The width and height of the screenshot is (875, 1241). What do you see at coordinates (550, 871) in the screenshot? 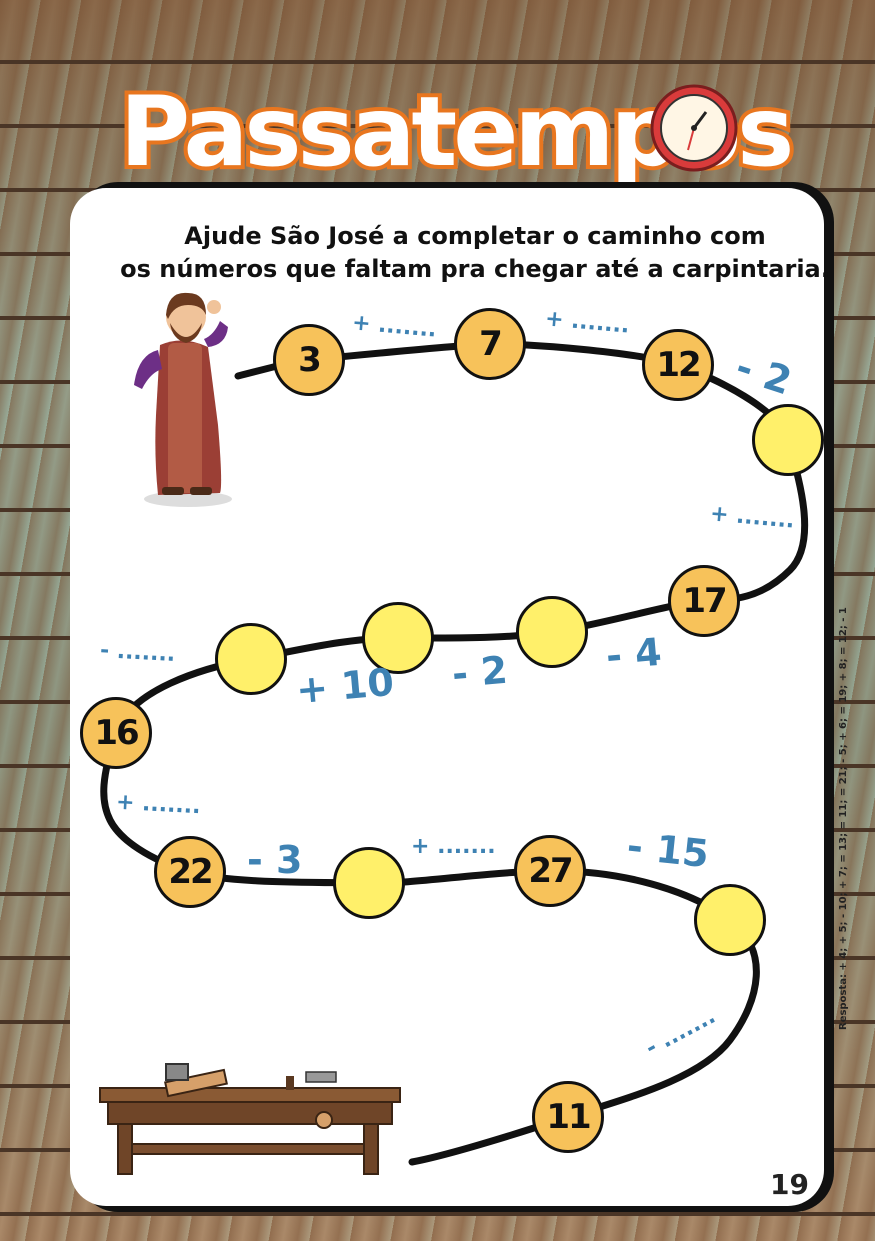
I see `path-node: 27` at bounding box center [550, 871].